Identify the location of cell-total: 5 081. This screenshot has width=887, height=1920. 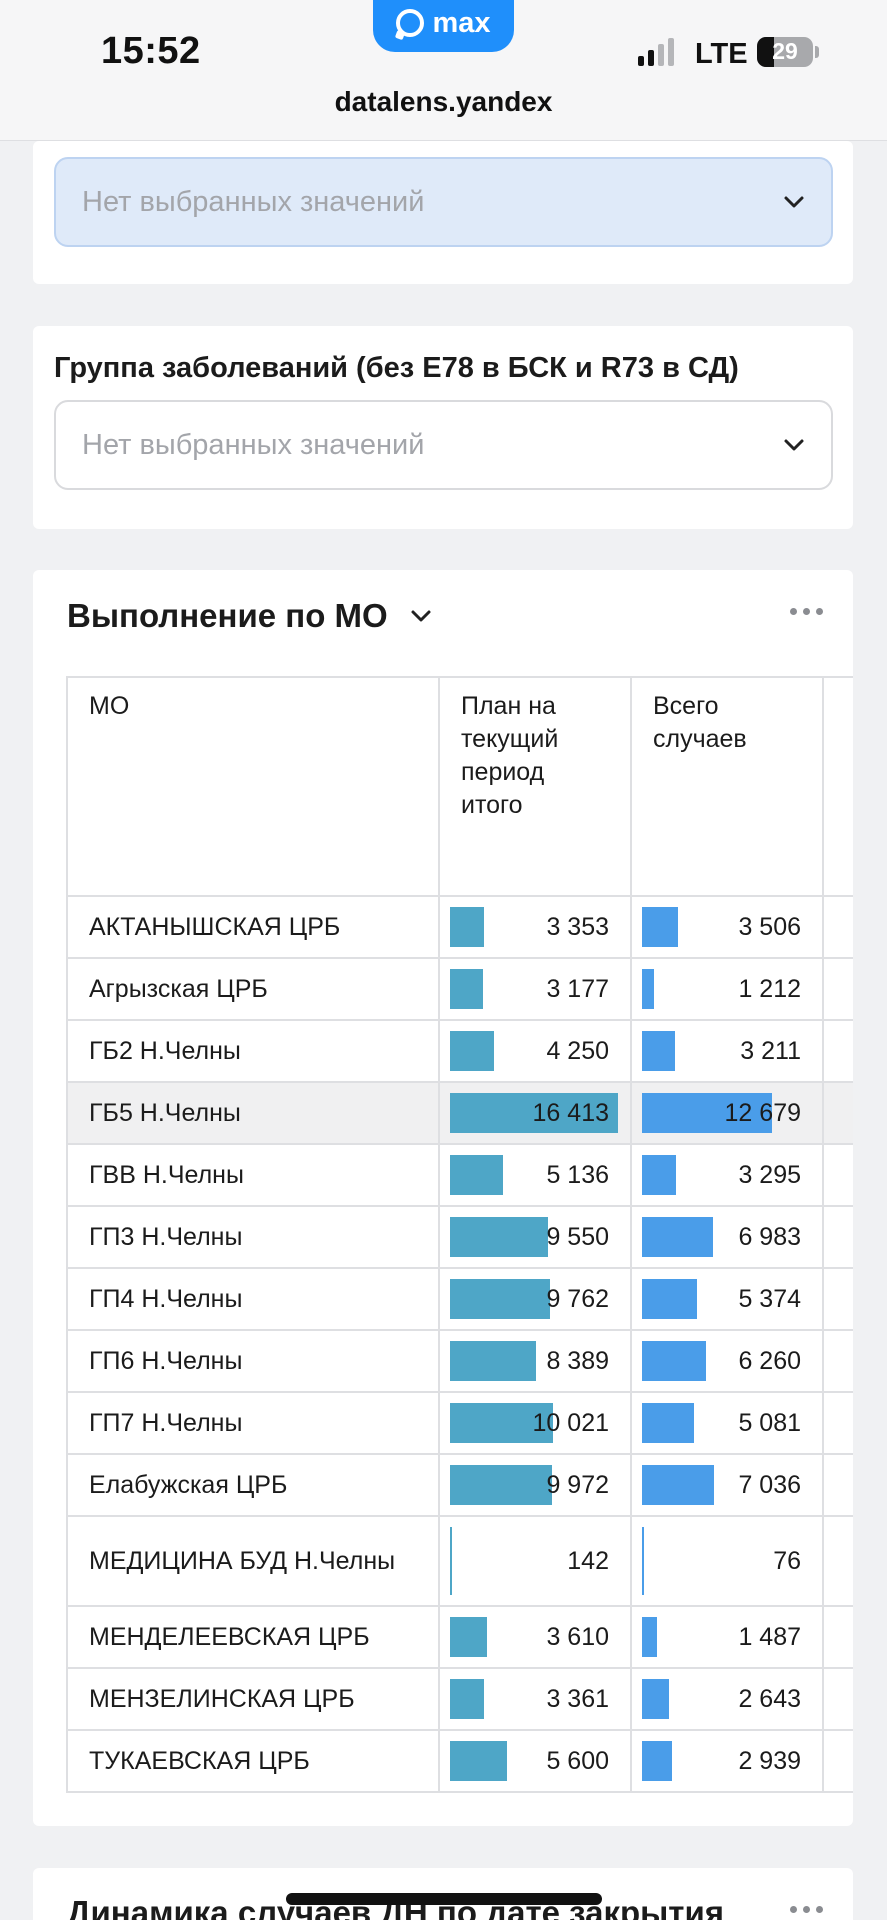
(727, 1423).